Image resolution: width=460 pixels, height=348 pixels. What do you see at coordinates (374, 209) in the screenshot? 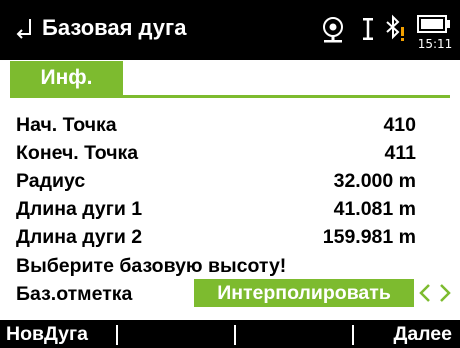
I see `field-value: 41.081 m` at bounding box center [374, 209].